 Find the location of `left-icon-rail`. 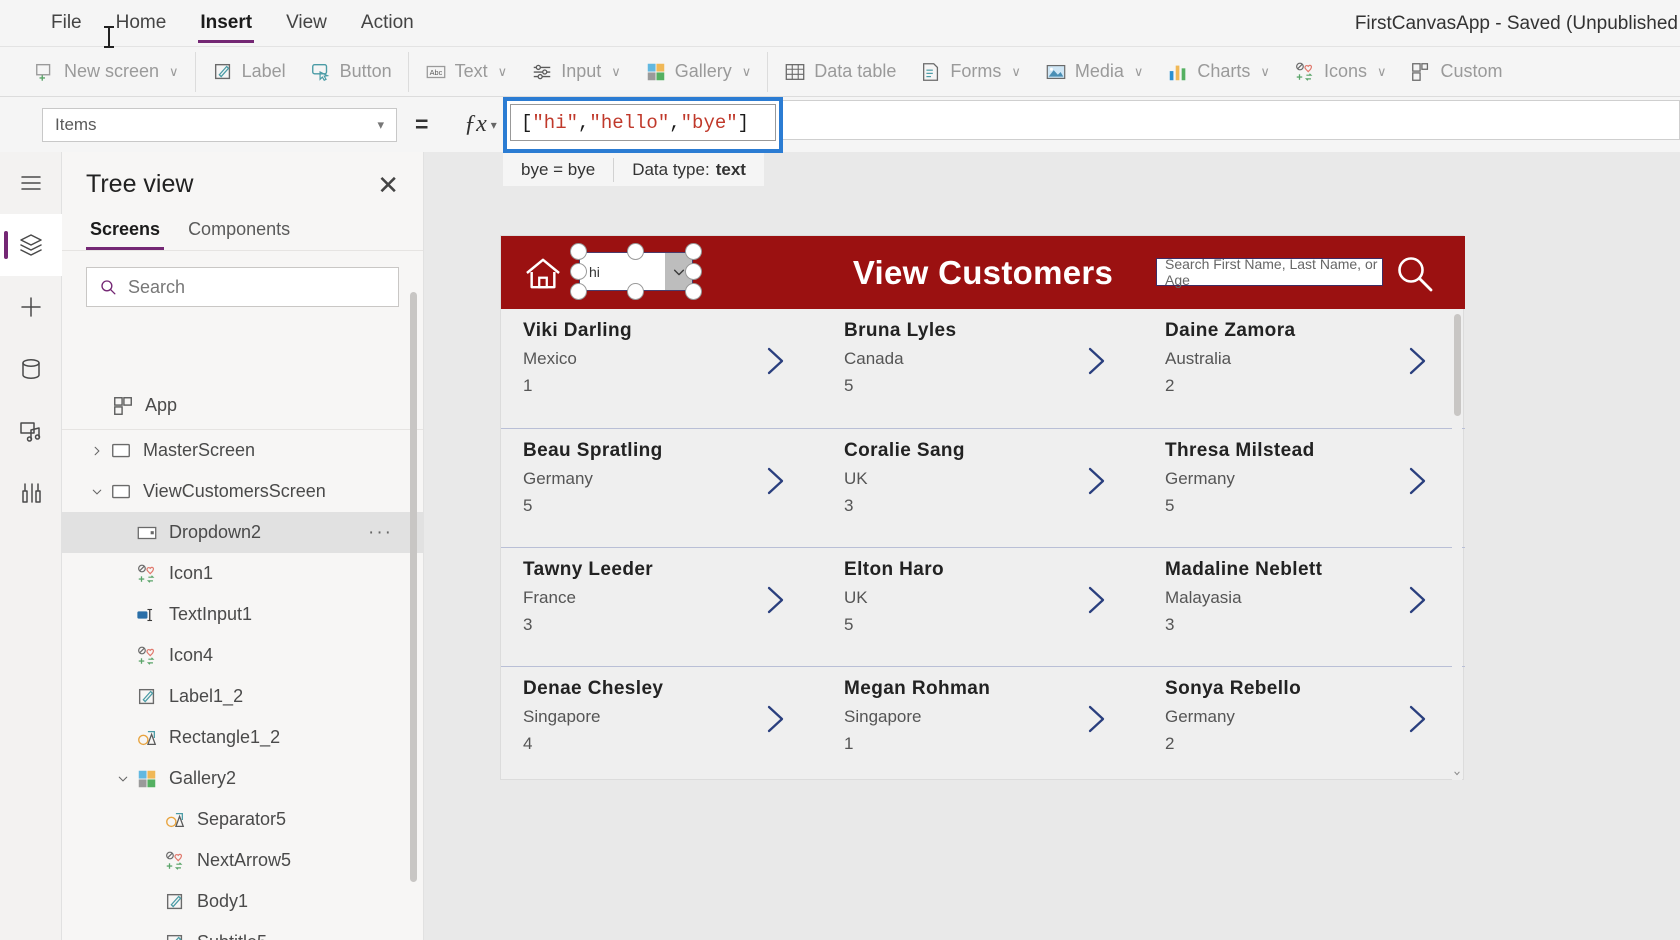

left-icon-rail is located at coordinates (31, 546).